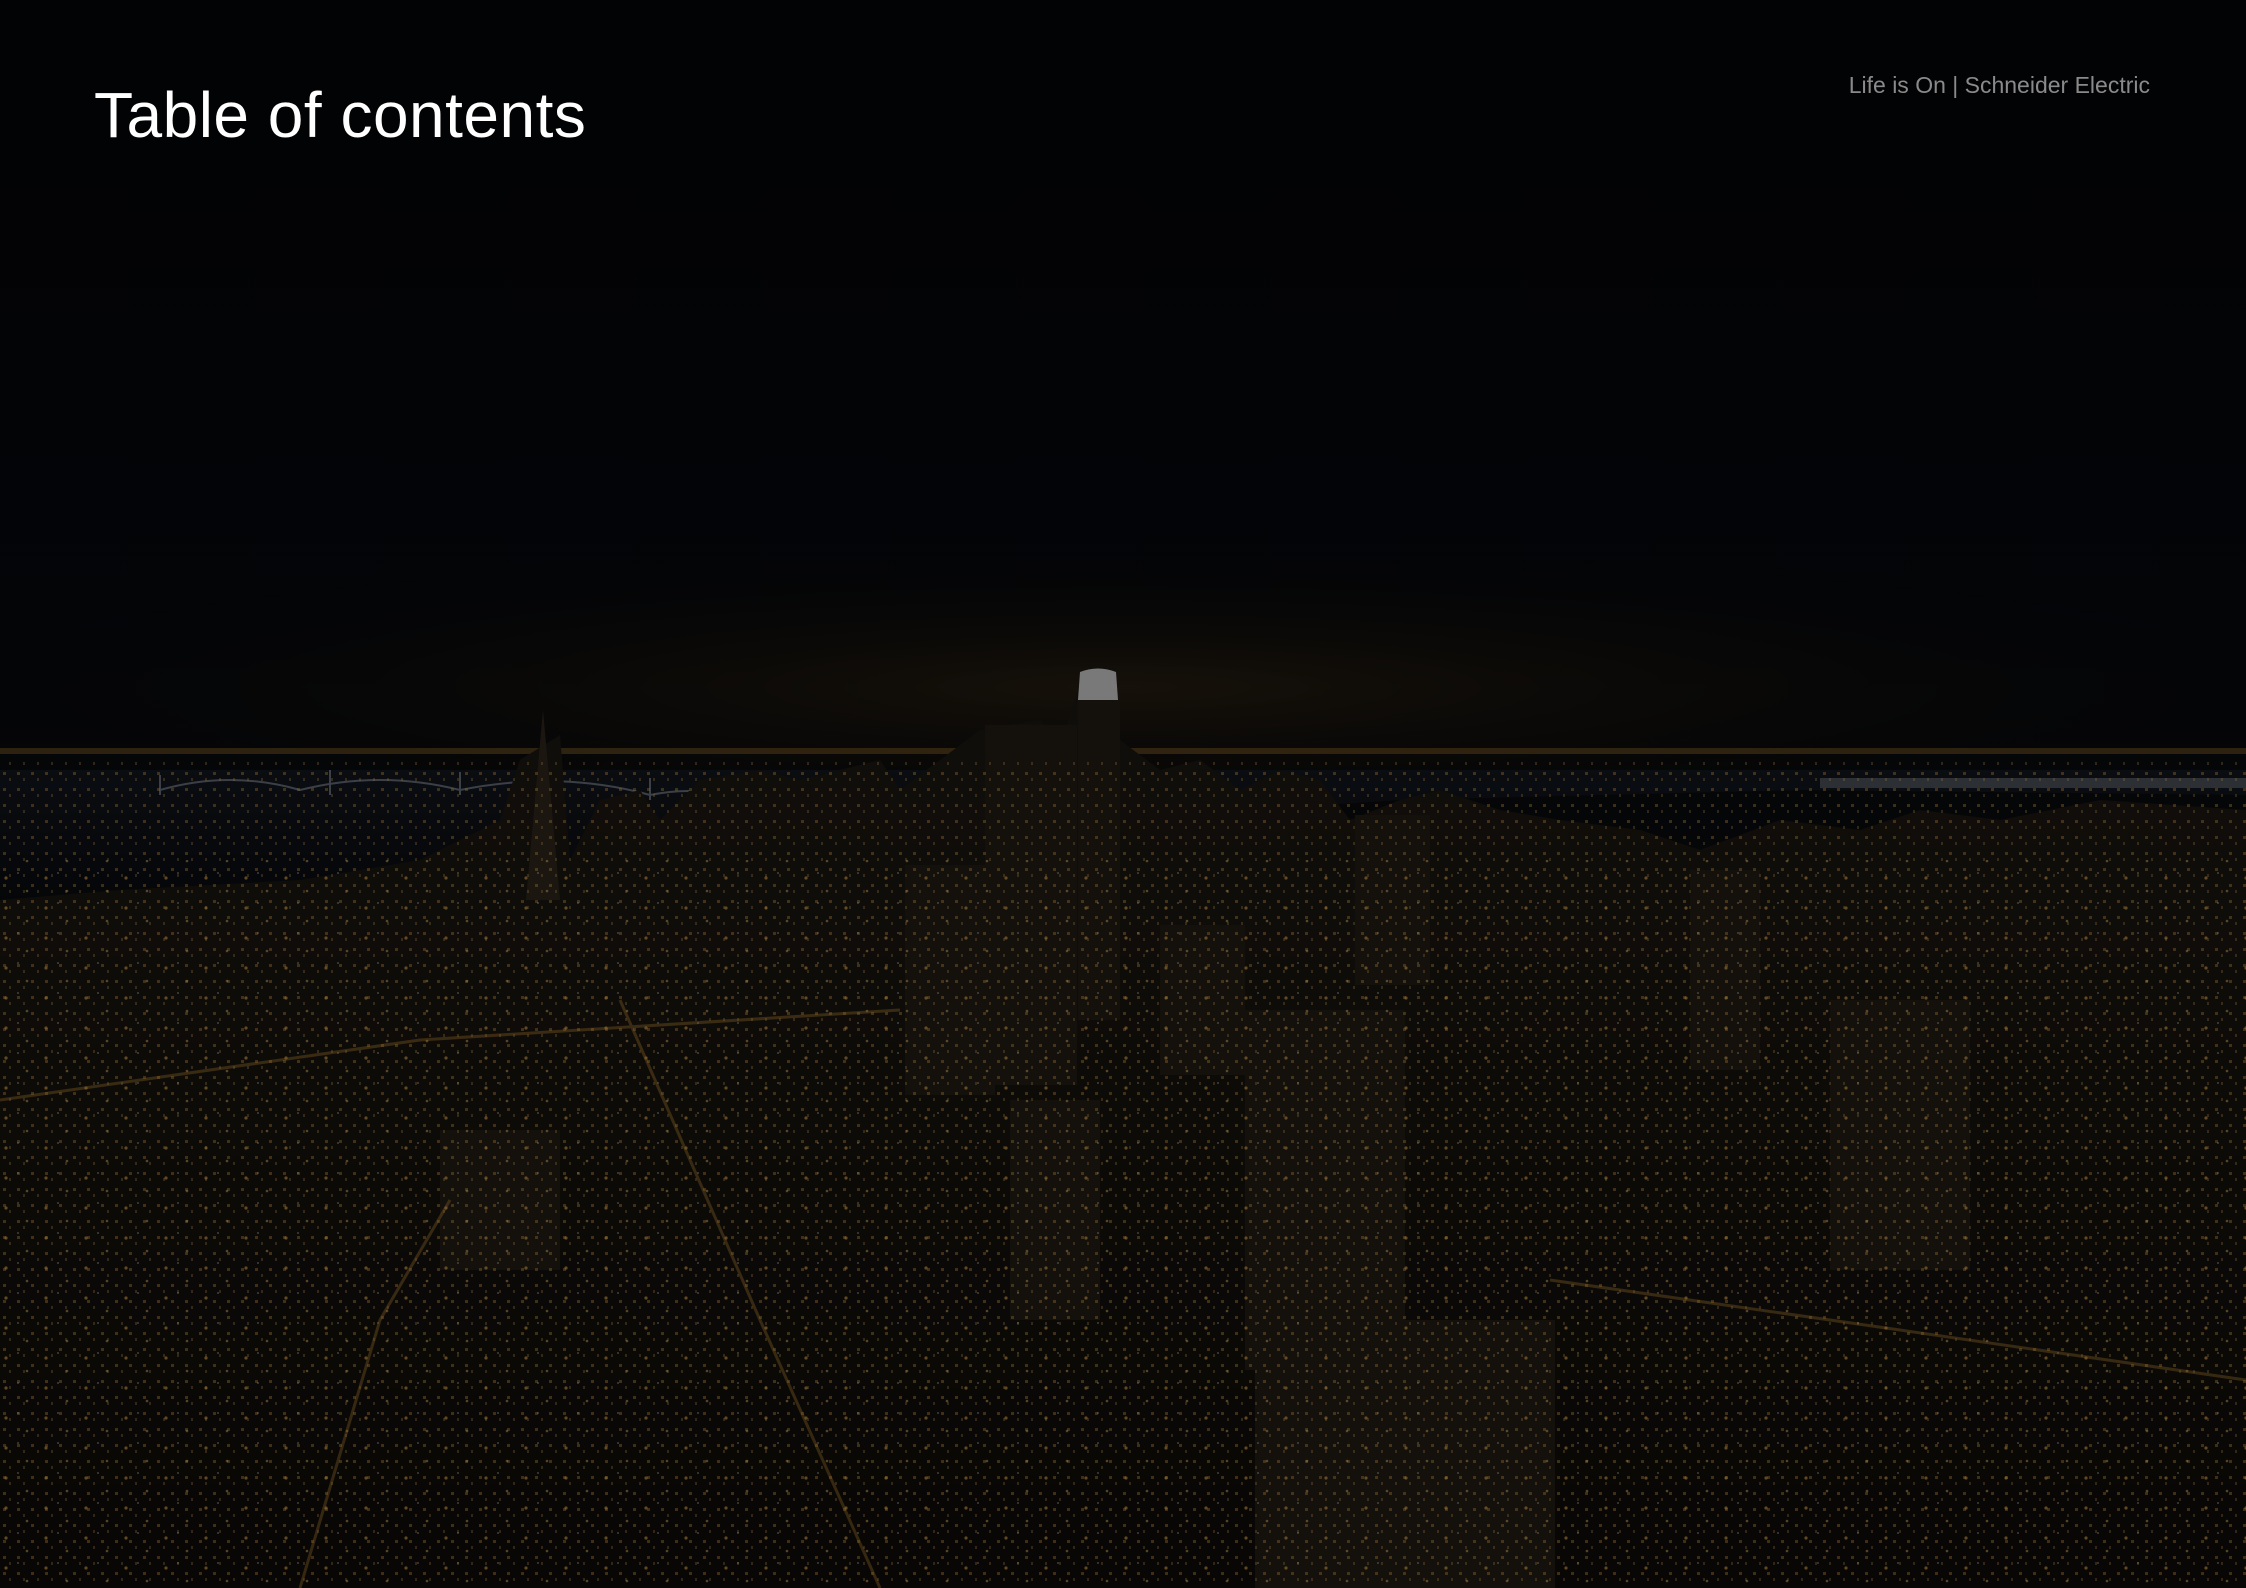 The height and width of the screenshot is (1588, 2246). Describe the element at coordinates (1999, 85) in the screenshot. I see `brand-tagline: Life is On | Schneider Electric` at that location.